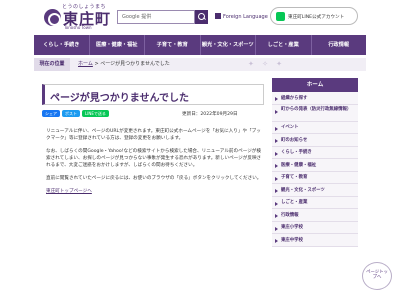 The image size is (400, 300). What do you see at coordinates (315, 85) in the screenshot?
I see `sidebar-home-link: ホーム` at bounding box center [315, 85].